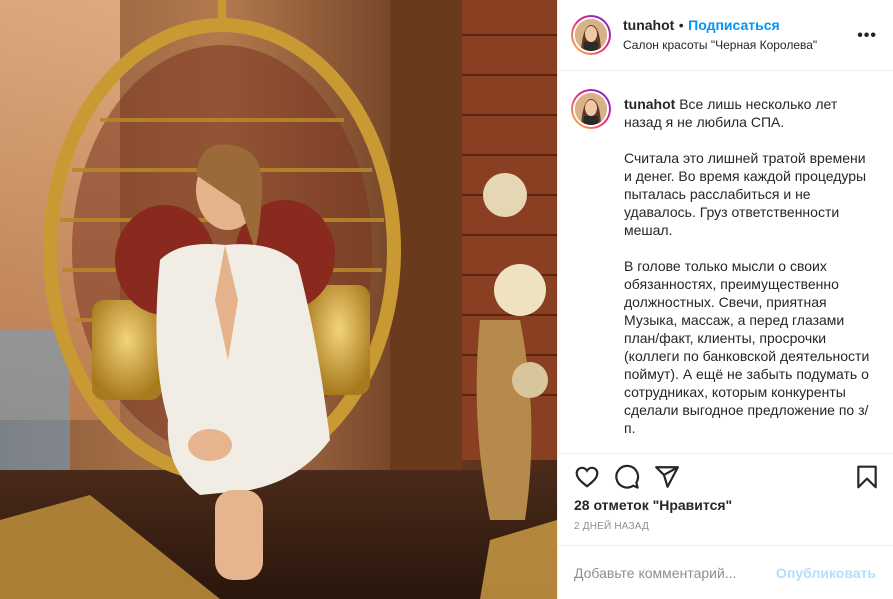  What do you see at coordinates (627, 477) in the screenshot?
I see `comment-icon` at bounding box center [627, 477].